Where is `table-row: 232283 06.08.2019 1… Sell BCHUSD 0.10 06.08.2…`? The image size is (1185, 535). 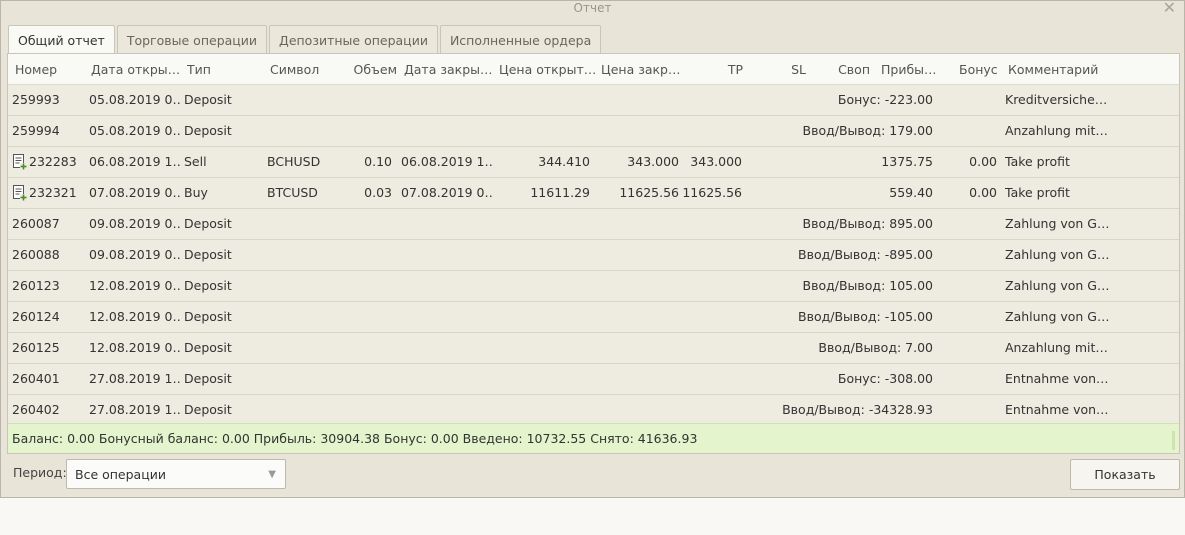
table-row: 232283 06.08.2019 1… Sell BCHUSD 0.10 06.08.2… is located at coordinates (593, 162).